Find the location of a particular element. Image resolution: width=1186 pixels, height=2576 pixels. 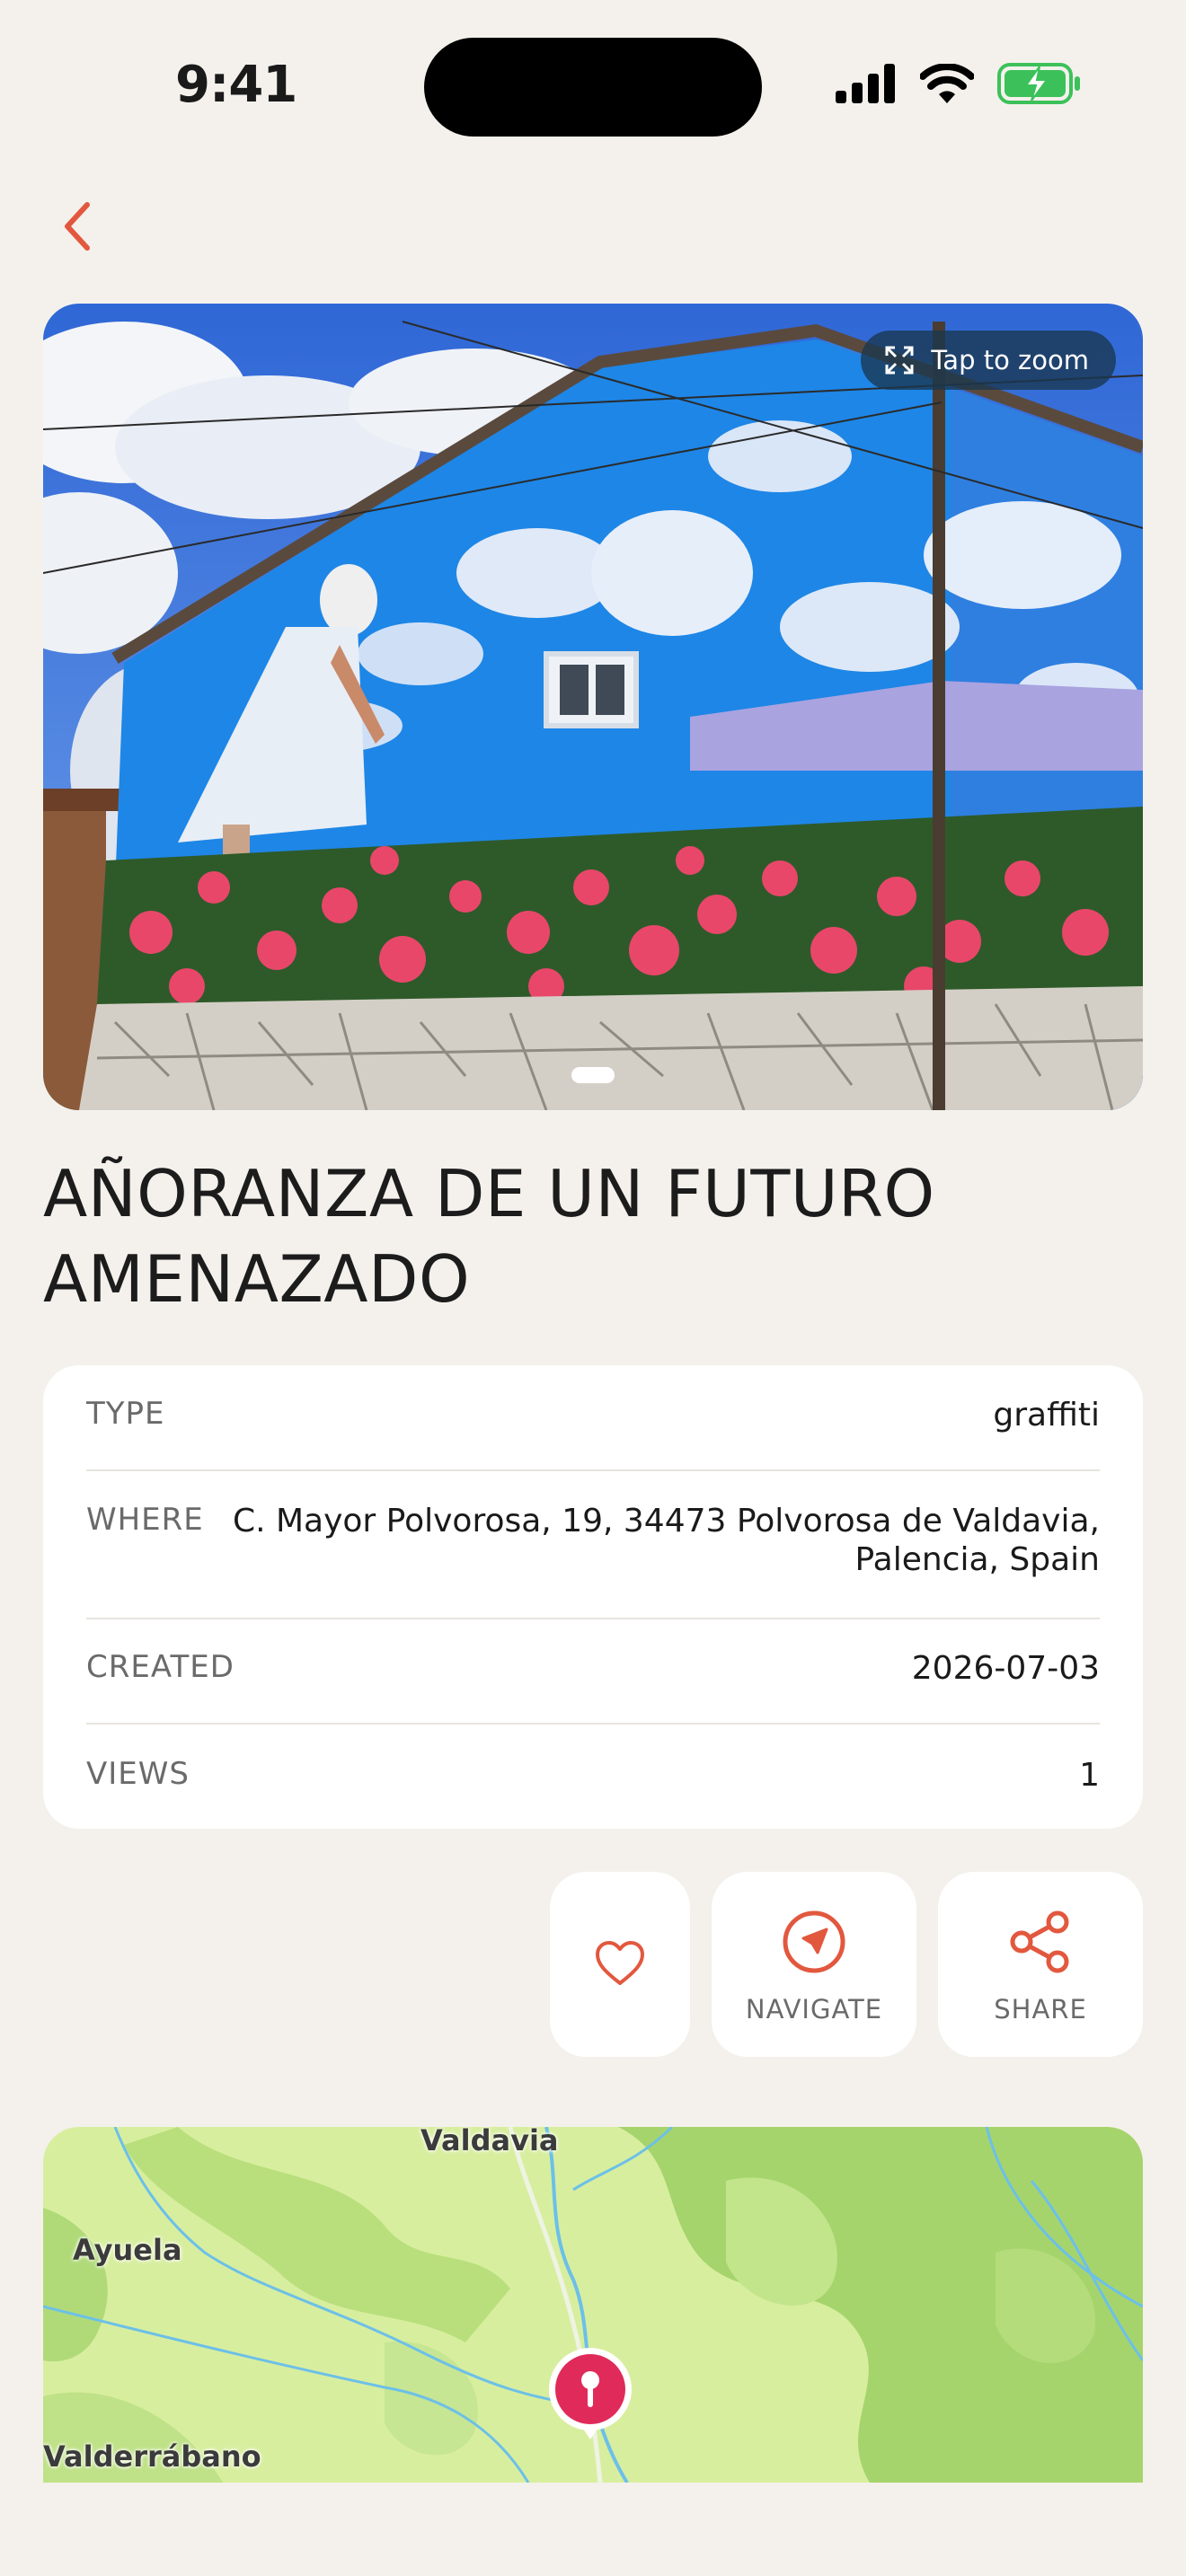

signal-icon is located at coordinates (865, 83).